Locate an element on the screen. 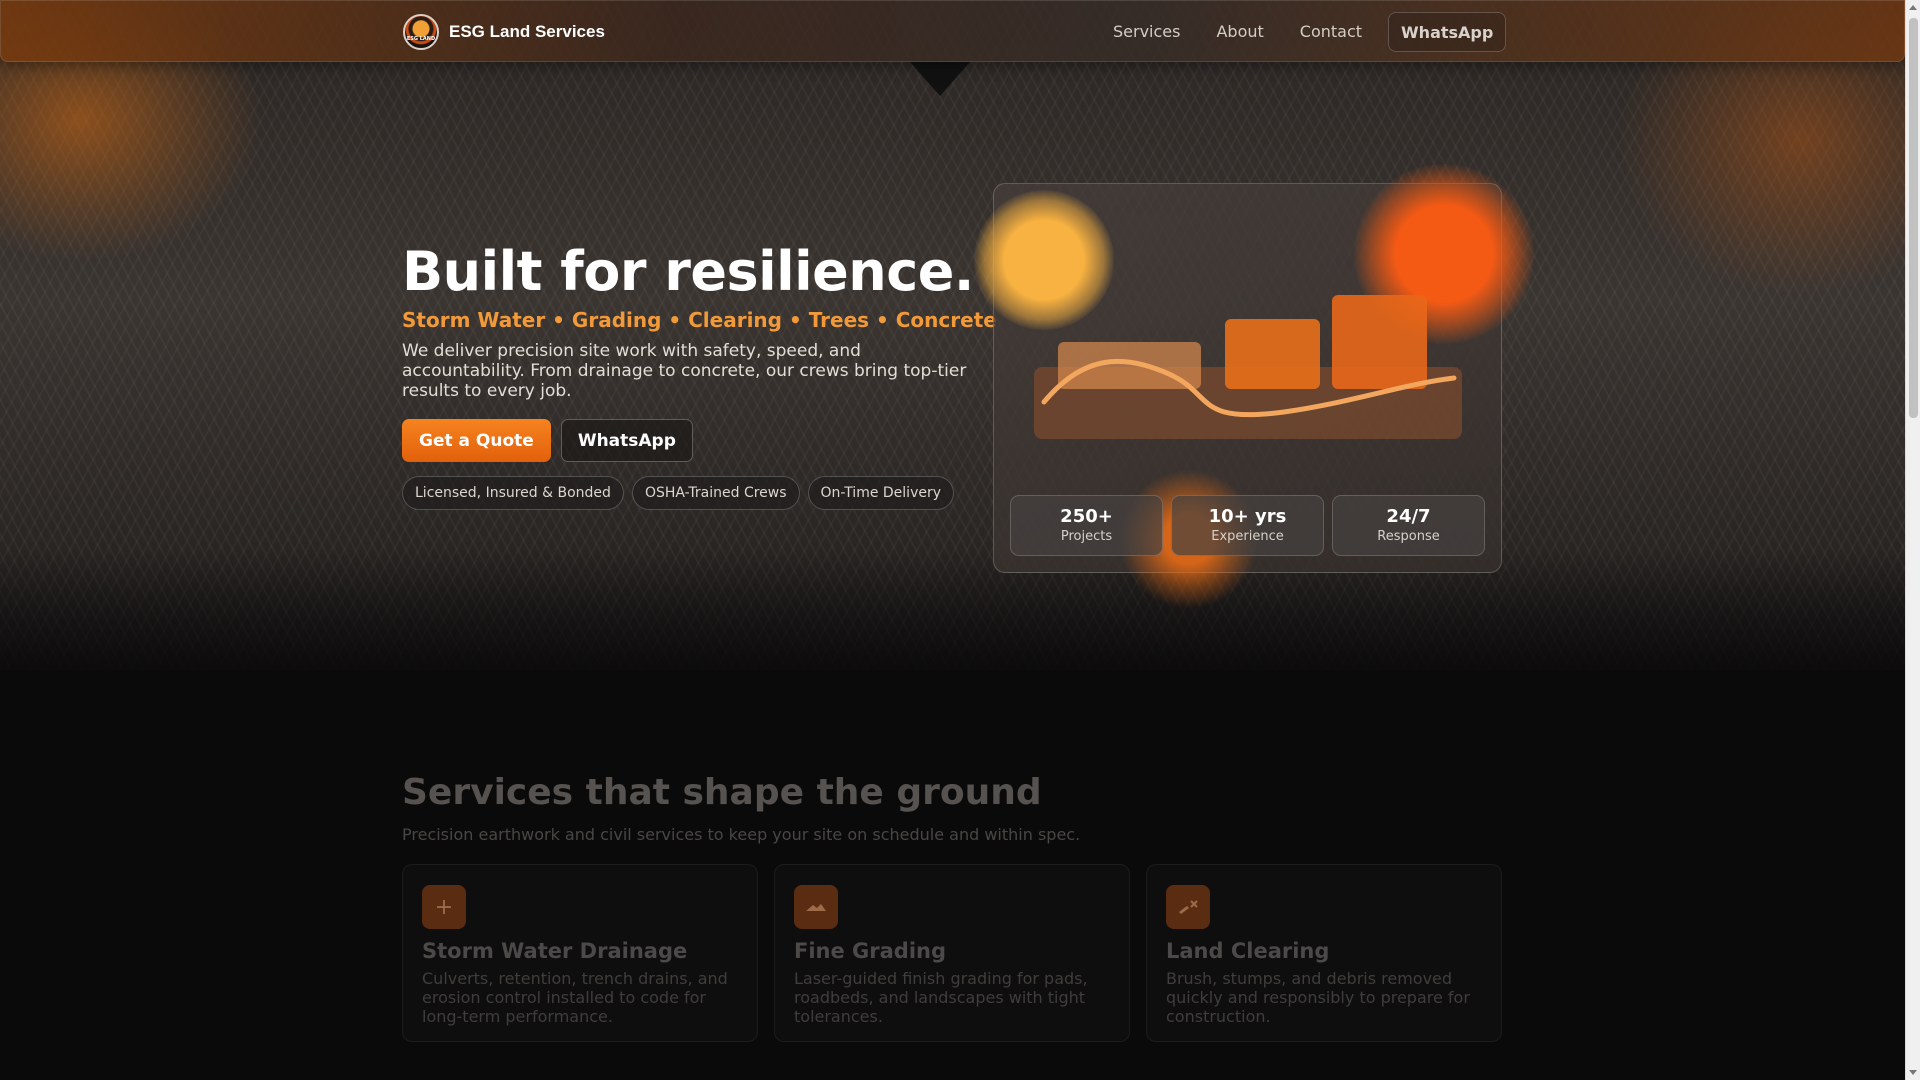 The height and width of the screenshot is (1080, 1920). brand: ESG LAND ESG Land Services is located at coordinates (504, 32).